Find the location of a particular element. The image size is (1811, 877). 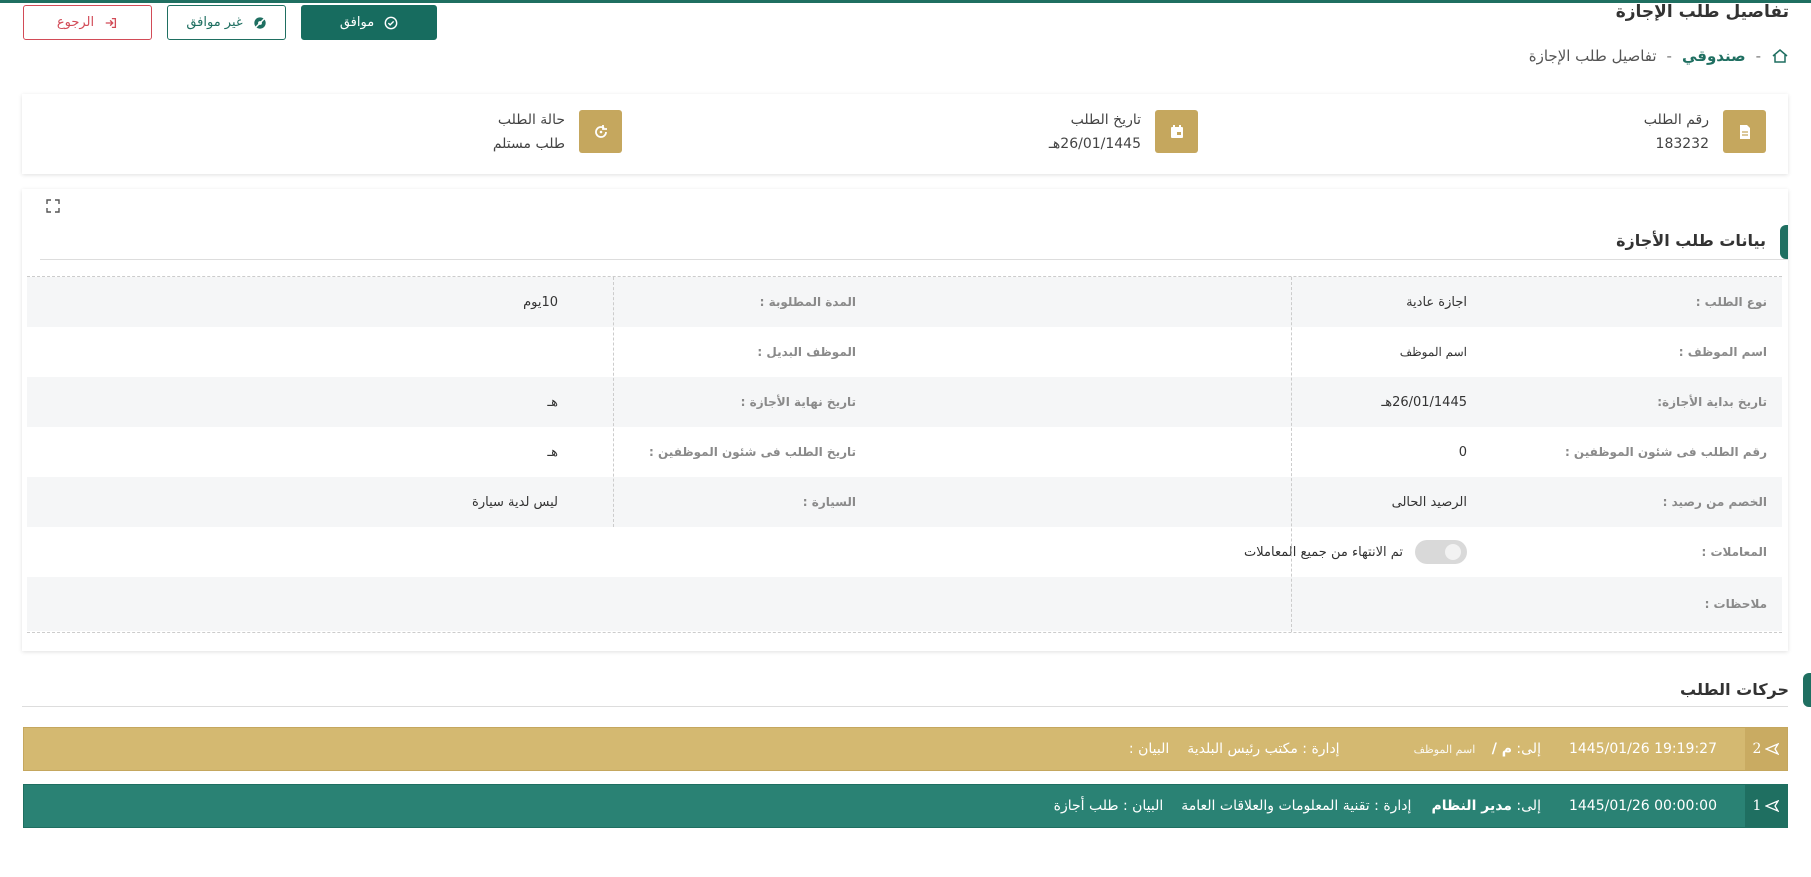

field-value: الرصيد الحالى is located at coordinates (1429, 502).